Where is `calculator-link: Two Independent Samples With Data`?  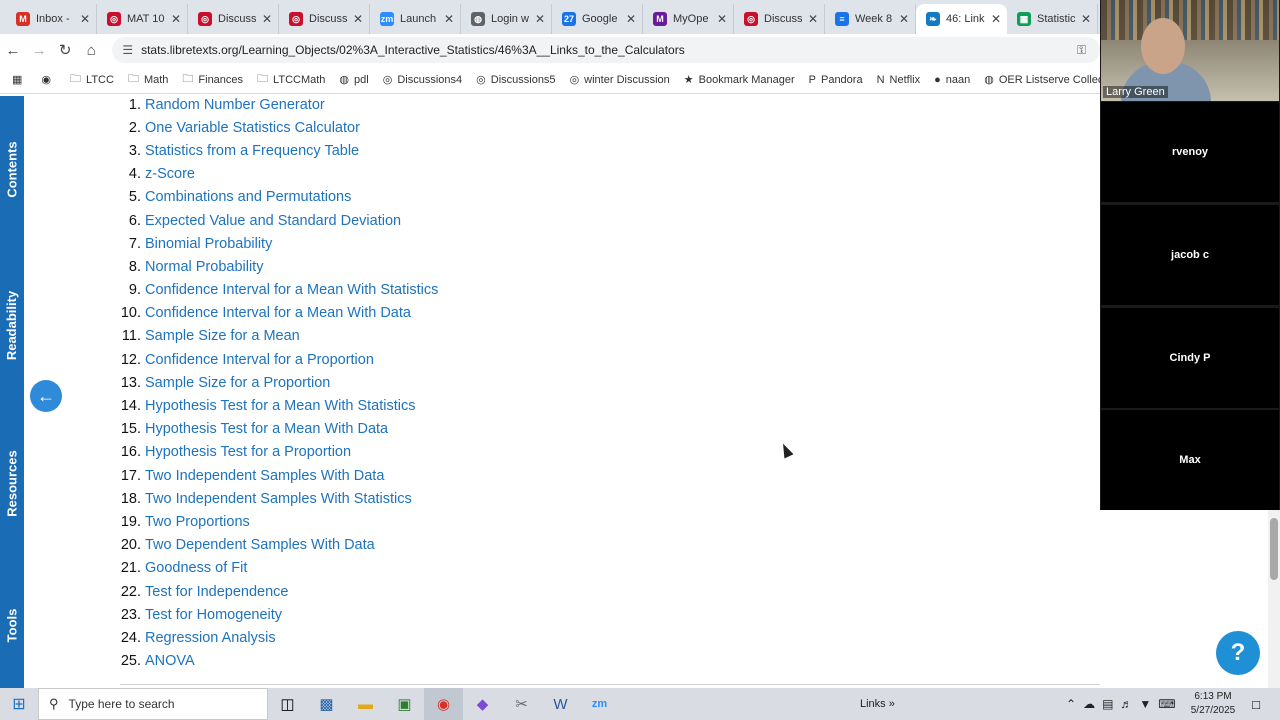
calculator-link: Two Independent Samples With Data is located at coordinates (264, 476).